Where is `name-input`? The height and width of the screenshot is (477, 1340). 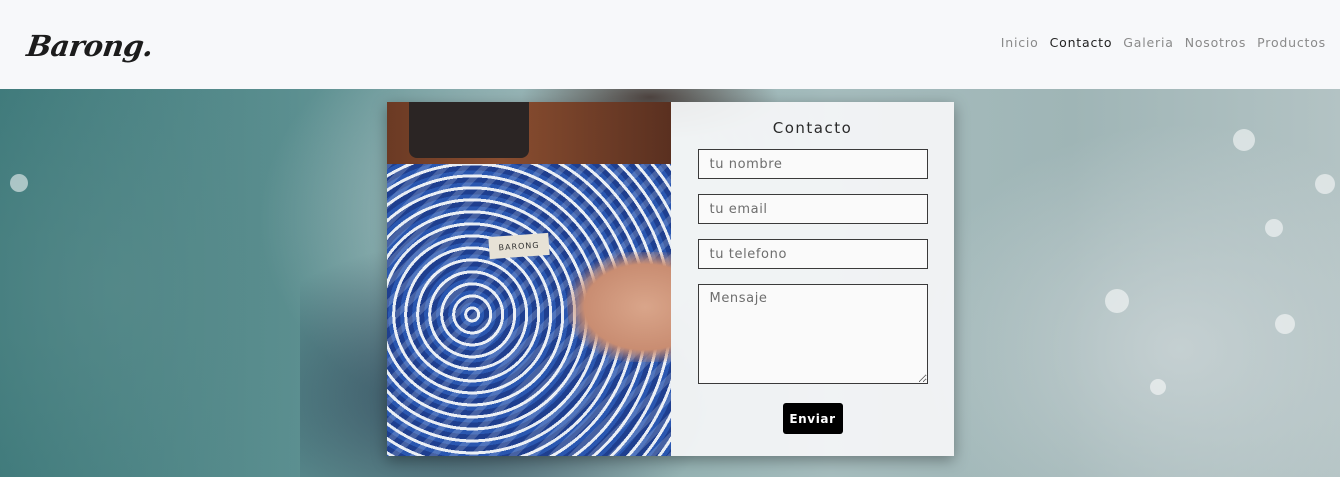 name-input is located at coordinates (812, 164).